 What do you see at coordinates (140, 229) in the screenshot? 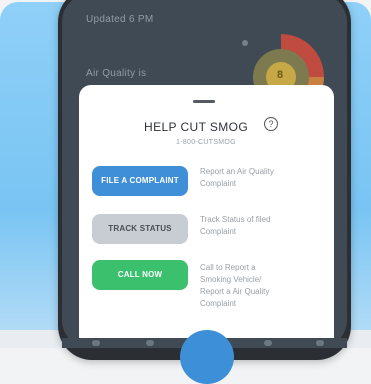
I see `track-status-button: TRACK STATUS` at bounding box center [140, 229].